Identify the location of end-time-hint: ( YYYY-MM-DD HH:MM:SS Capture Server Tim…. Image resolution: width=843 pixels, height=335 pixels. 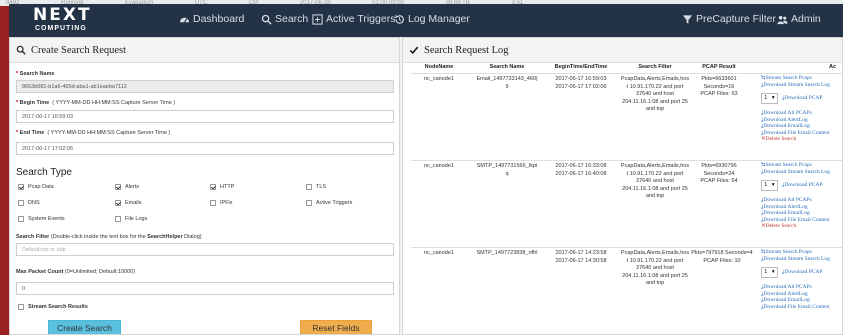
(109, 133).